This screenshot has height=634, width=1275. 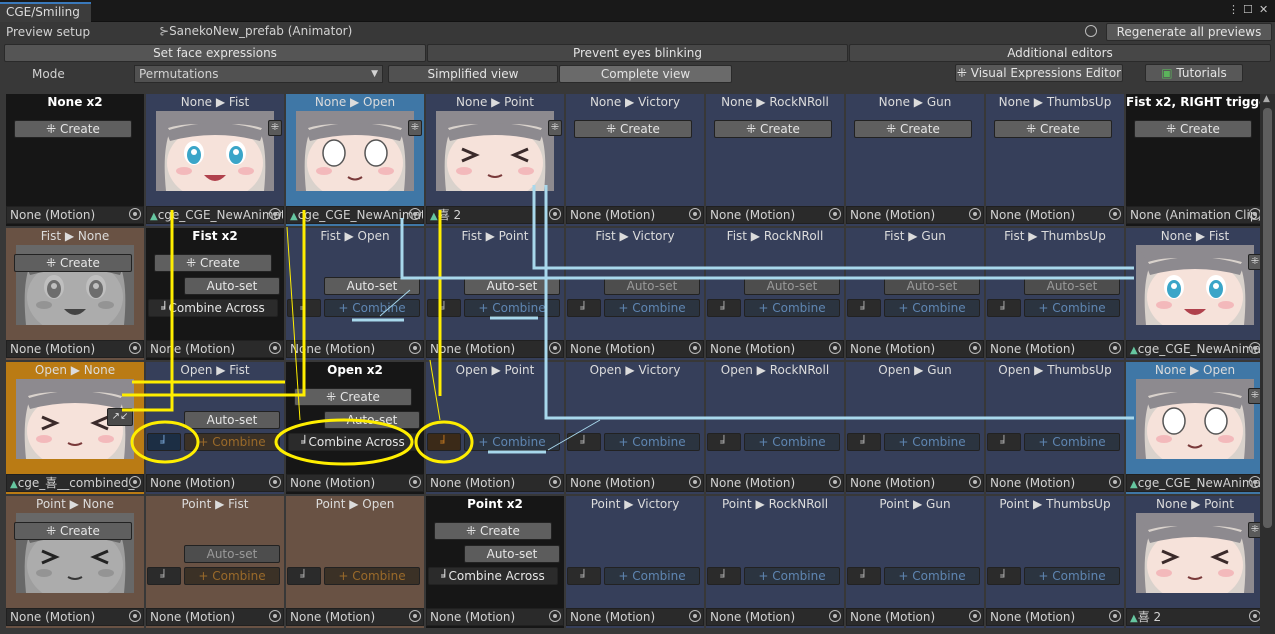 What do you see at coordinates (1039, 73) in the screenshot?
I see `visual-expressions-editor-button: ⁜ Visual Expressions Editor` at bounding box center [1039, 73].